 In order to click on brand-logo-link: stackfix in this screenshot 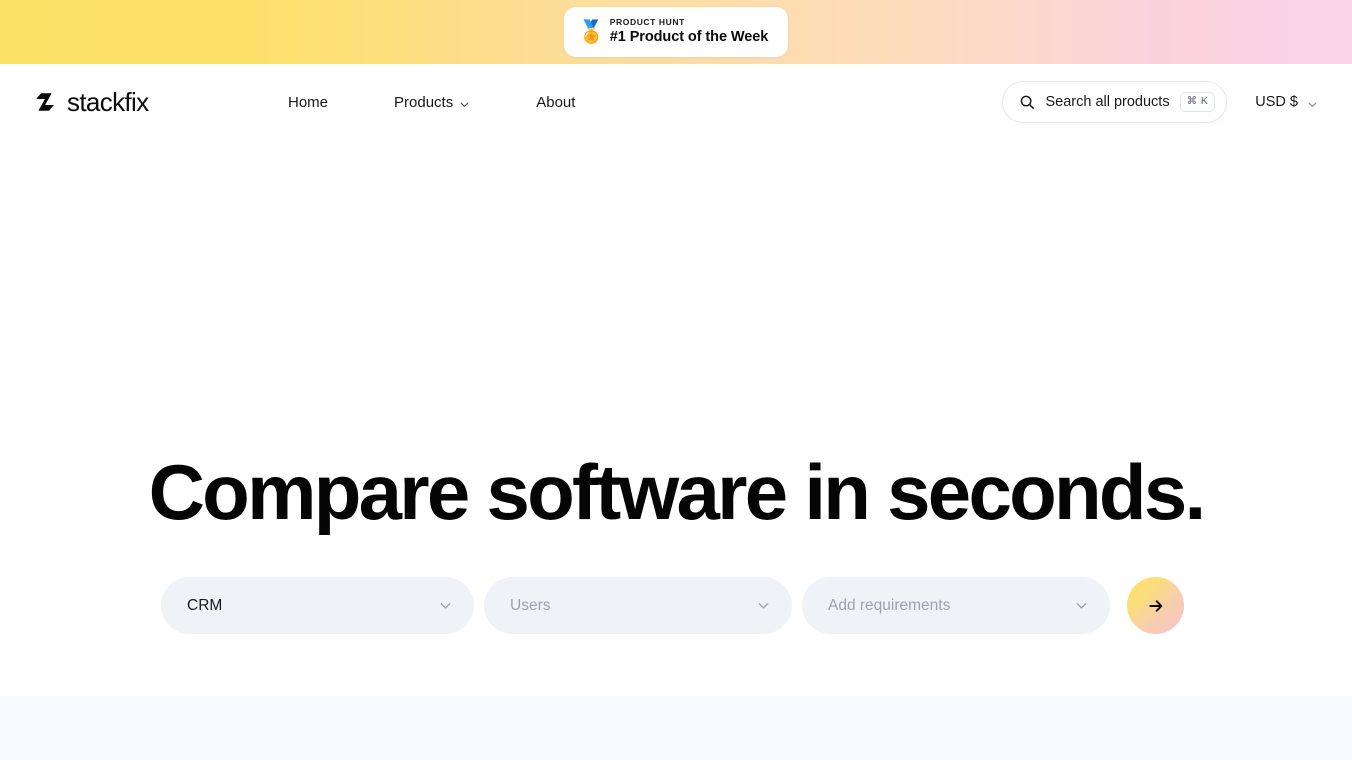, I will do `click(90, 102)`.